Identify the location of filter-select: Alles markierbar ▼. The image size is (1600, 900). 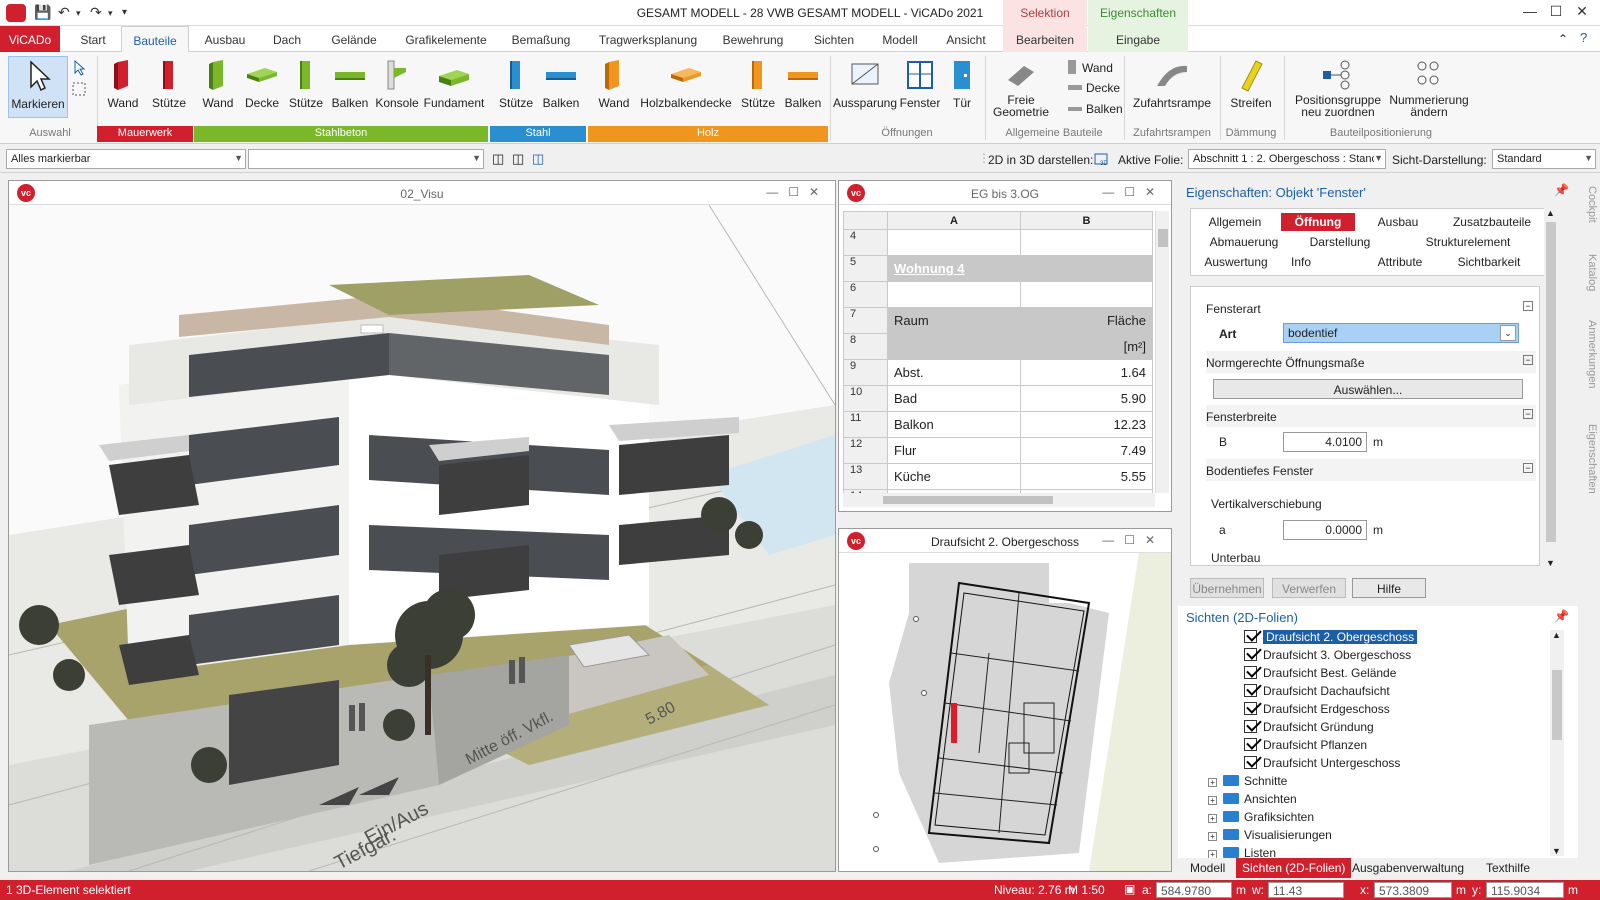
(126, 159).